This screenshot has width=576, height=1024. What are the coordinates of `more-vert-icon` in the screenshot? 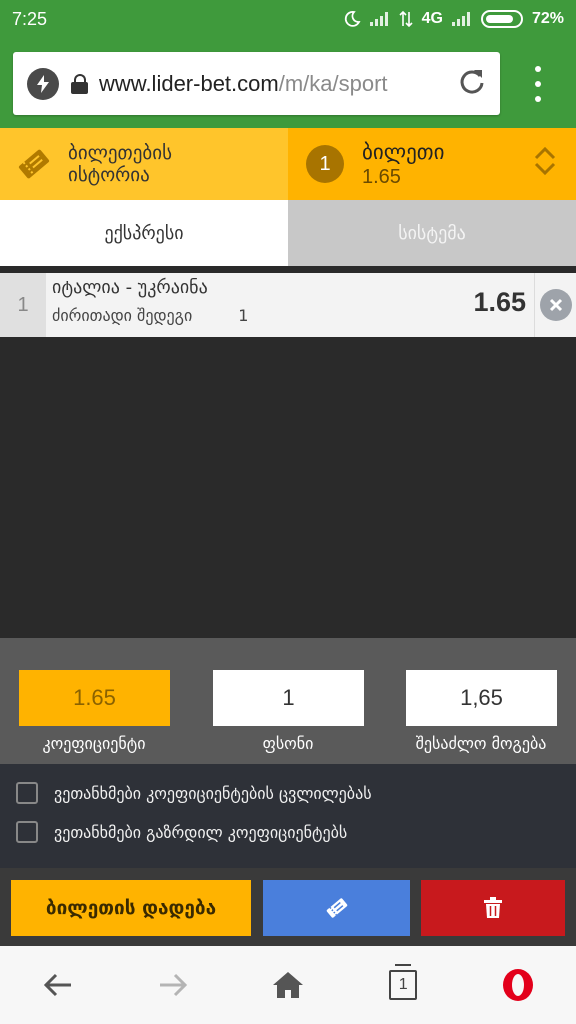 It's located at (538, 84).